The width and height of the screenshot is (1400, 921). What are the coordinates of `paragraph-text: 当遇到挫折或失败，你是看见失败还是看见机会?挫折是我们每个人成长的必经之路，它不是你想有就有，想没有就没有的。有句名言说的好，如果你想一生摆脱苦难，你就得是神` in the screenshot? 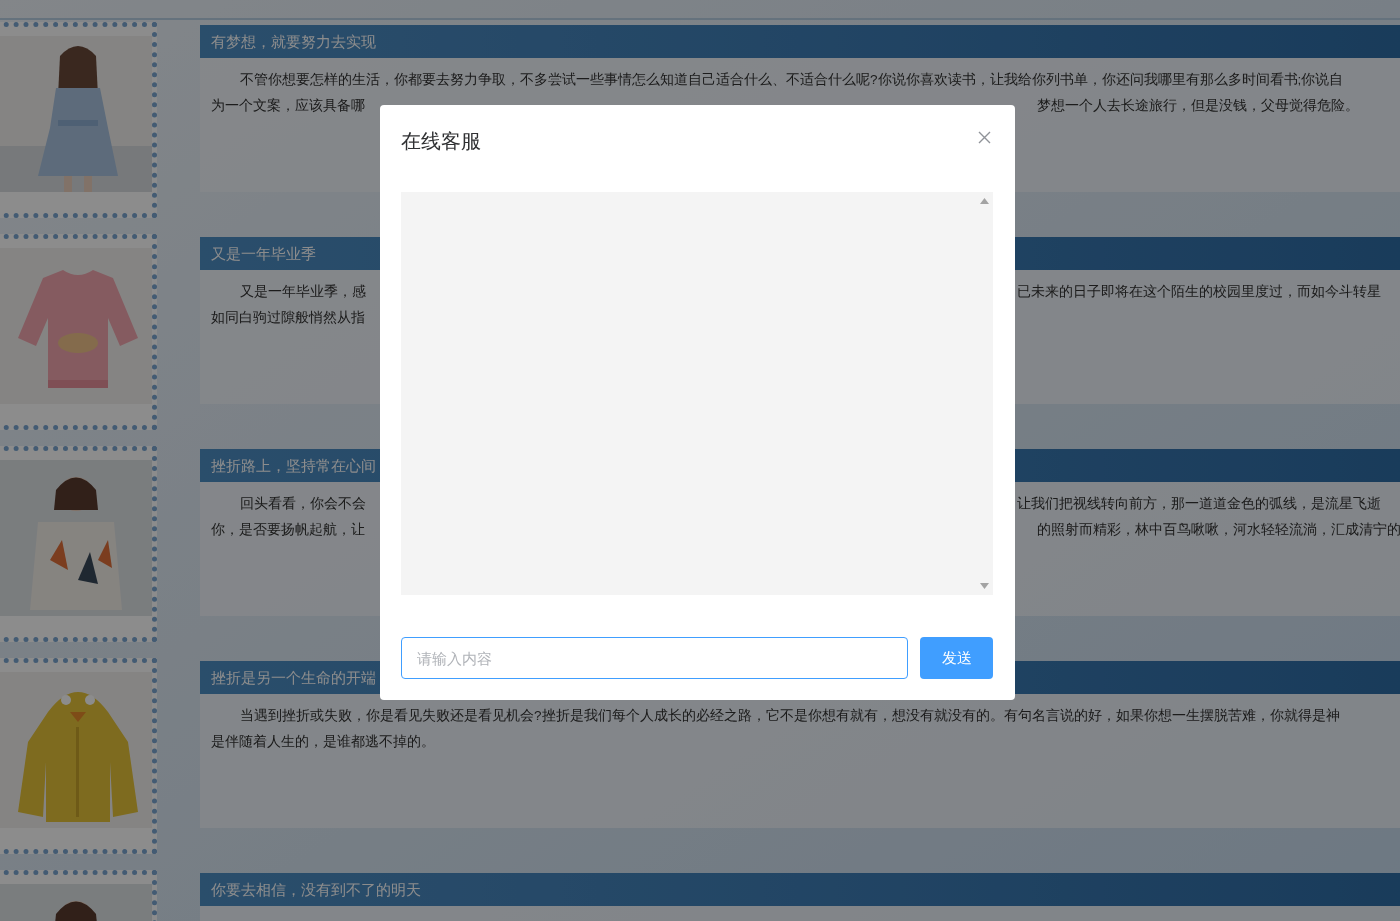 It's located at (789, 716).